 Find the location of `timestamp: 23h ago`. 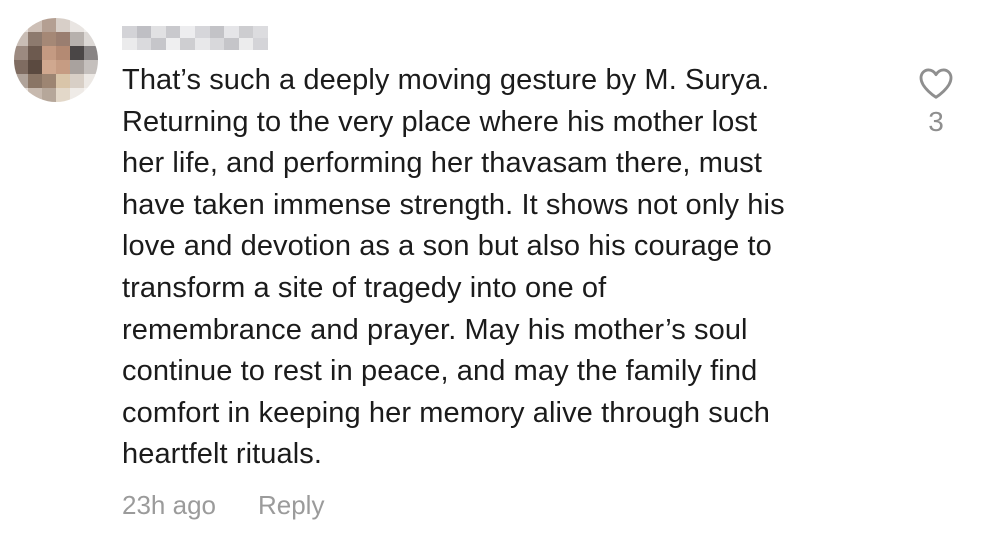

timestamp: 23h ago is located at coordinates (169, 505).